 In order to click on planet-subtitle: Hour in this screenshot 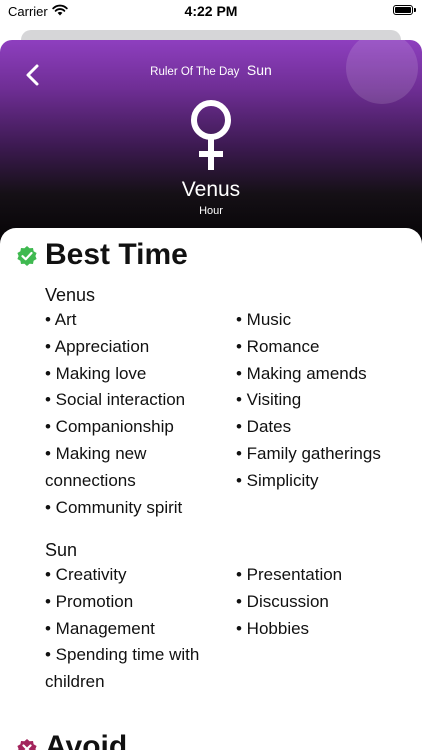, I will do `click(211, 211)`.